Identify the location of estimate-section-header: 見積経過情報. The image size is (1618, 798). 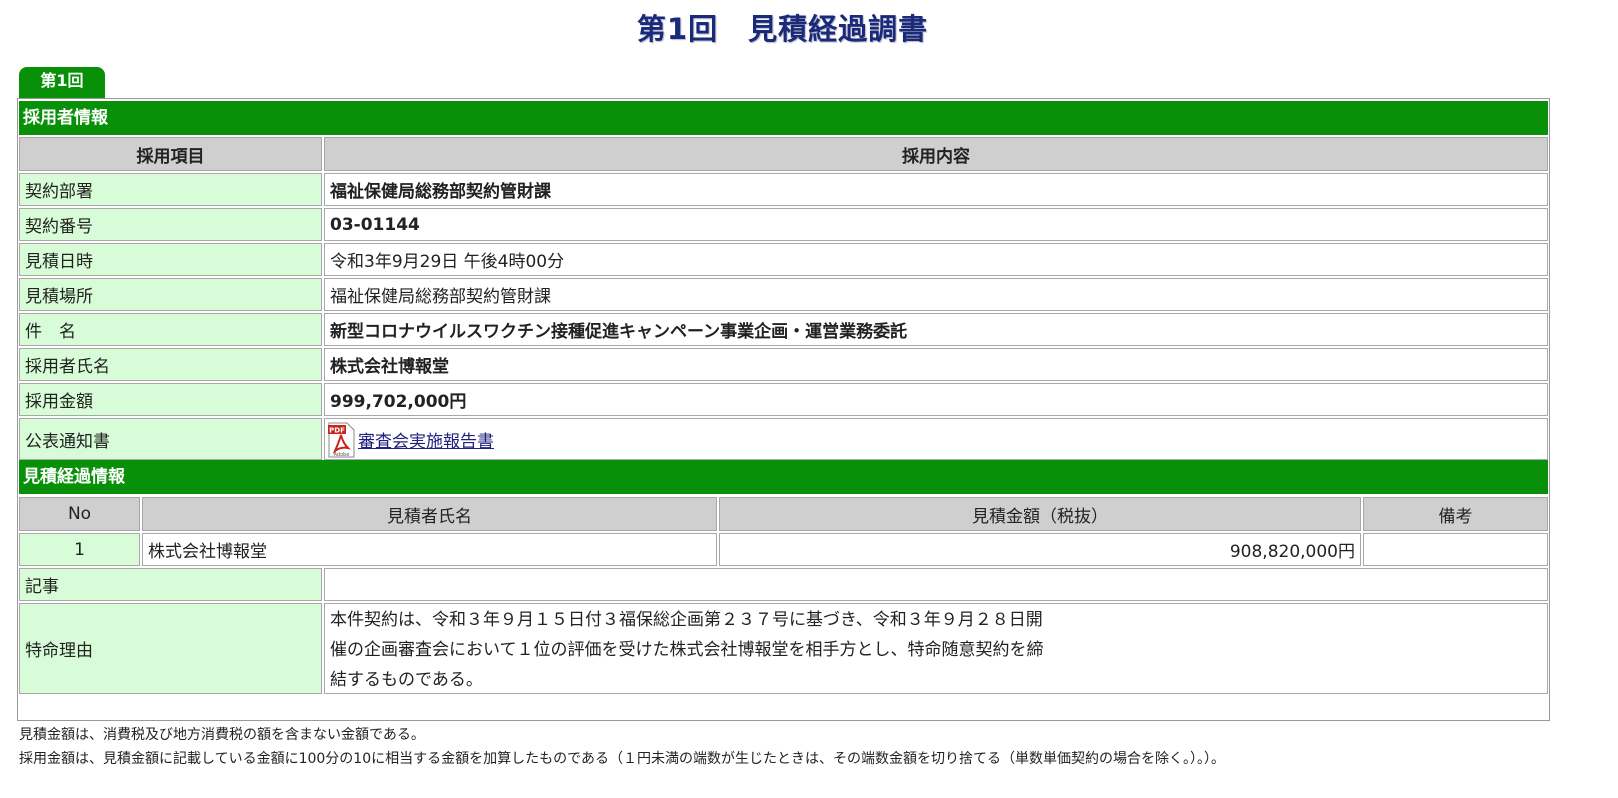
(783, 477).